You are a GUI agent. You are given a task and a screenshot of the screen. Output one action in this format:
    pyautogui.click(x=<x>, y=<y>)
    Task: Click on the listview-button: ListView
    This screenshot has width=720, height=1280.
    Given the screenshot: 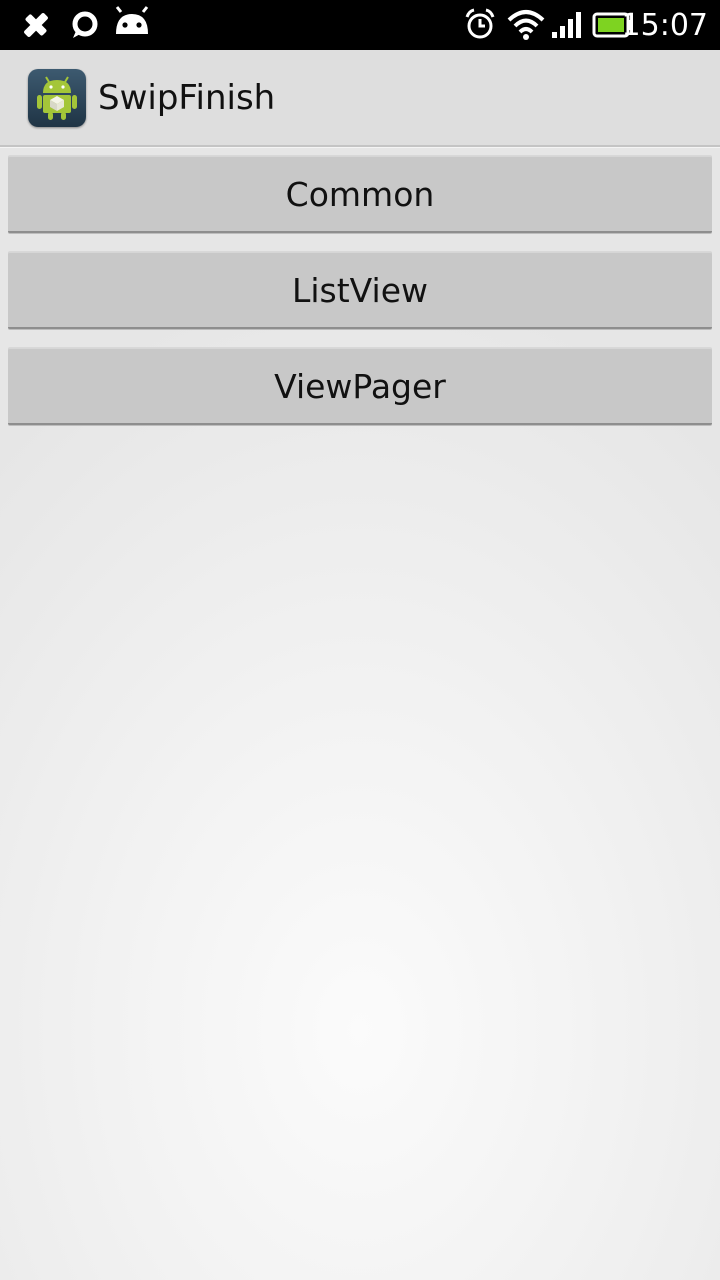 What is the action you would take?
    pyautogui.click(x=360, y=290)
    